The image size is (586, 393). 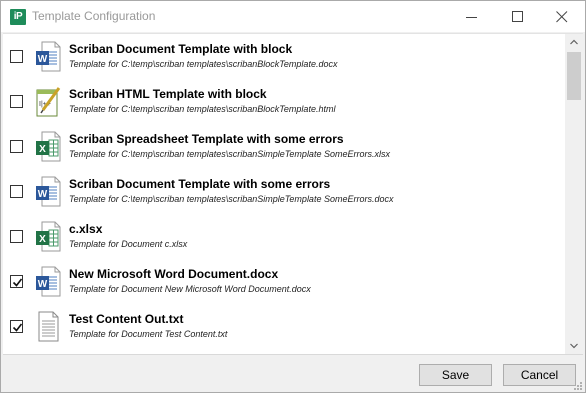 I want to click on close-button, so click(x=562, y=16).